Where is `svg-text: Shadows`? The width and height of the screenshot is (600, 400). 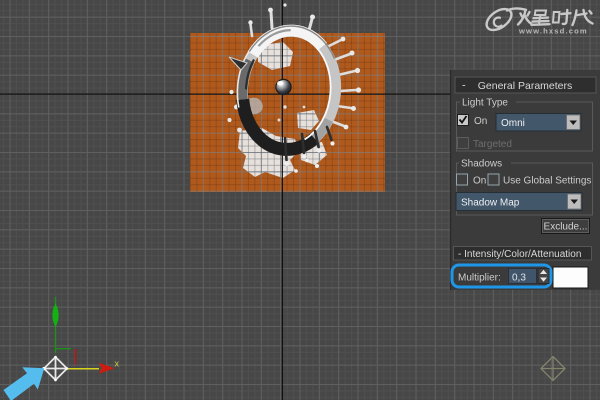 svg-text: Shadows is located at coordinates (481, 164).